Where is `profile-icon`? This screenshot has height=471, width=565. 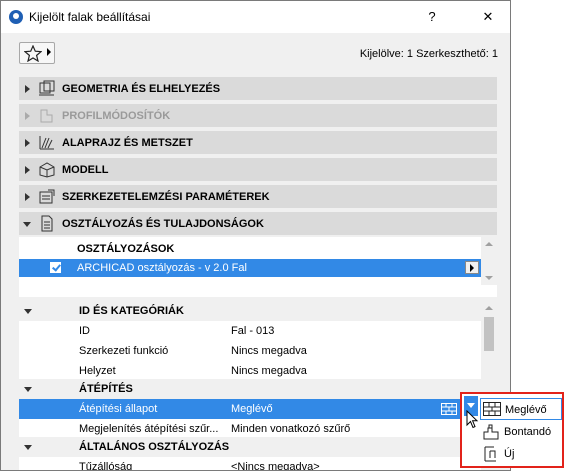 profile-icon is located at coordinates (46, 116).